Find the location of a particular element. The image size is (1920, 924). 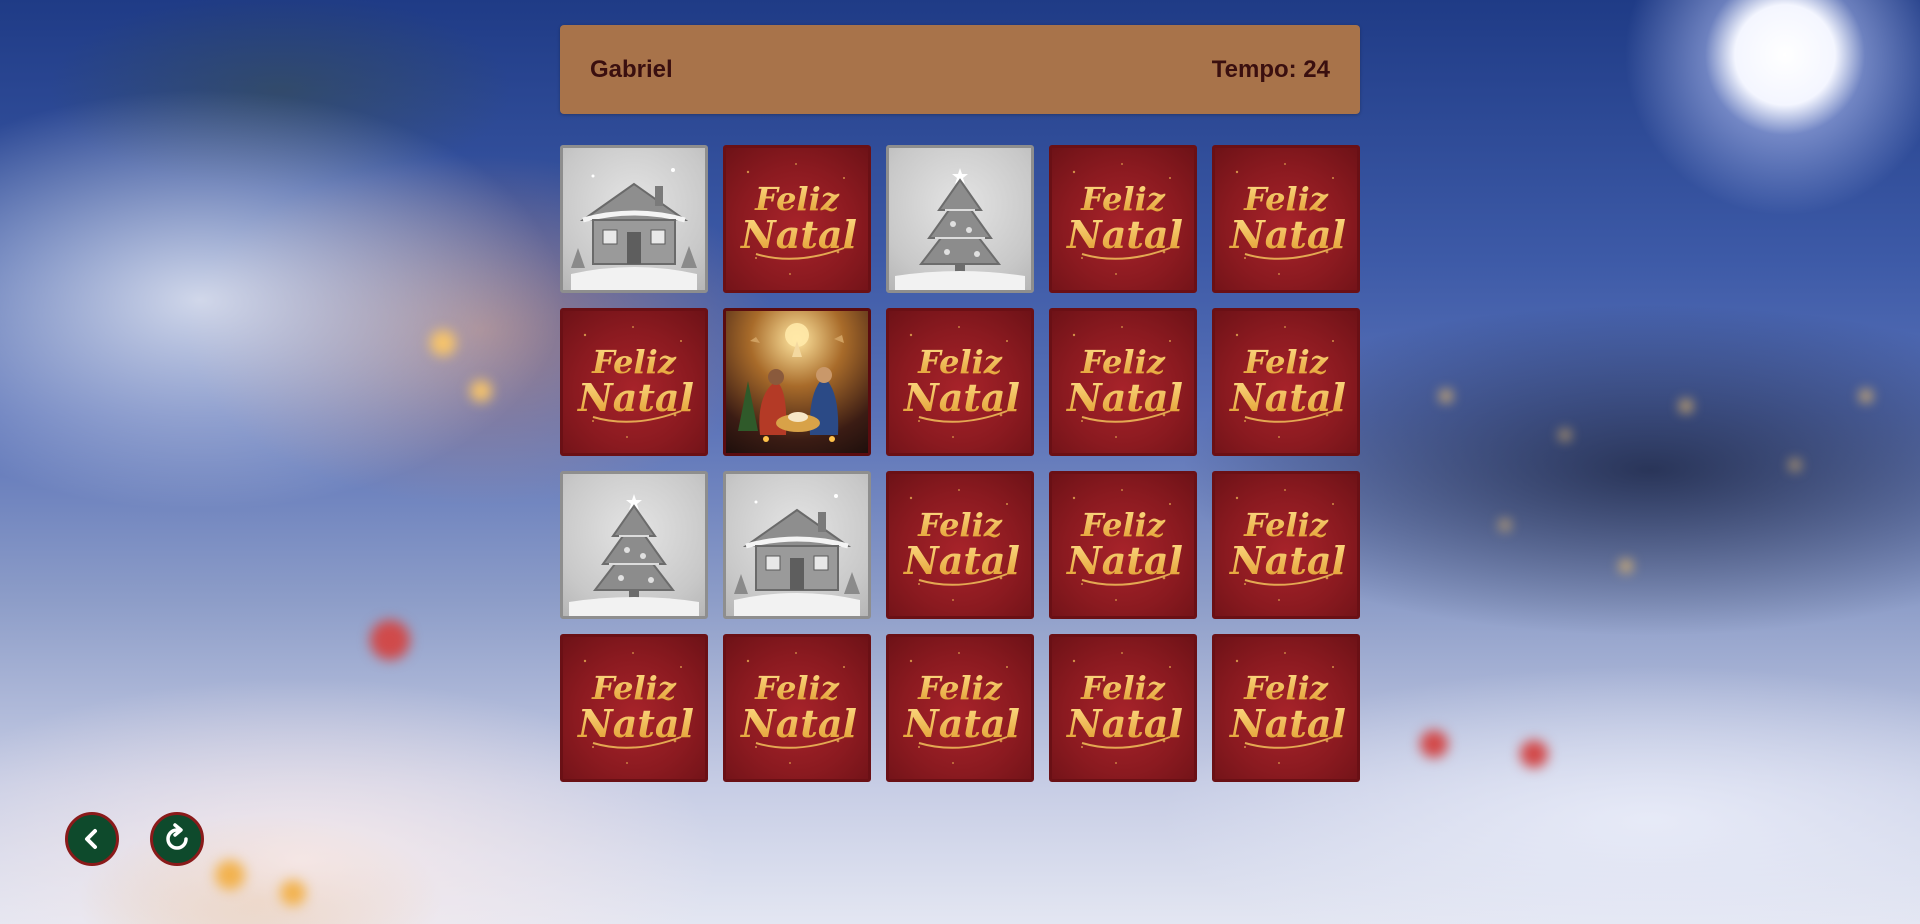

timer-label: Tempo: 24 is located at coordinates (1270, 69).